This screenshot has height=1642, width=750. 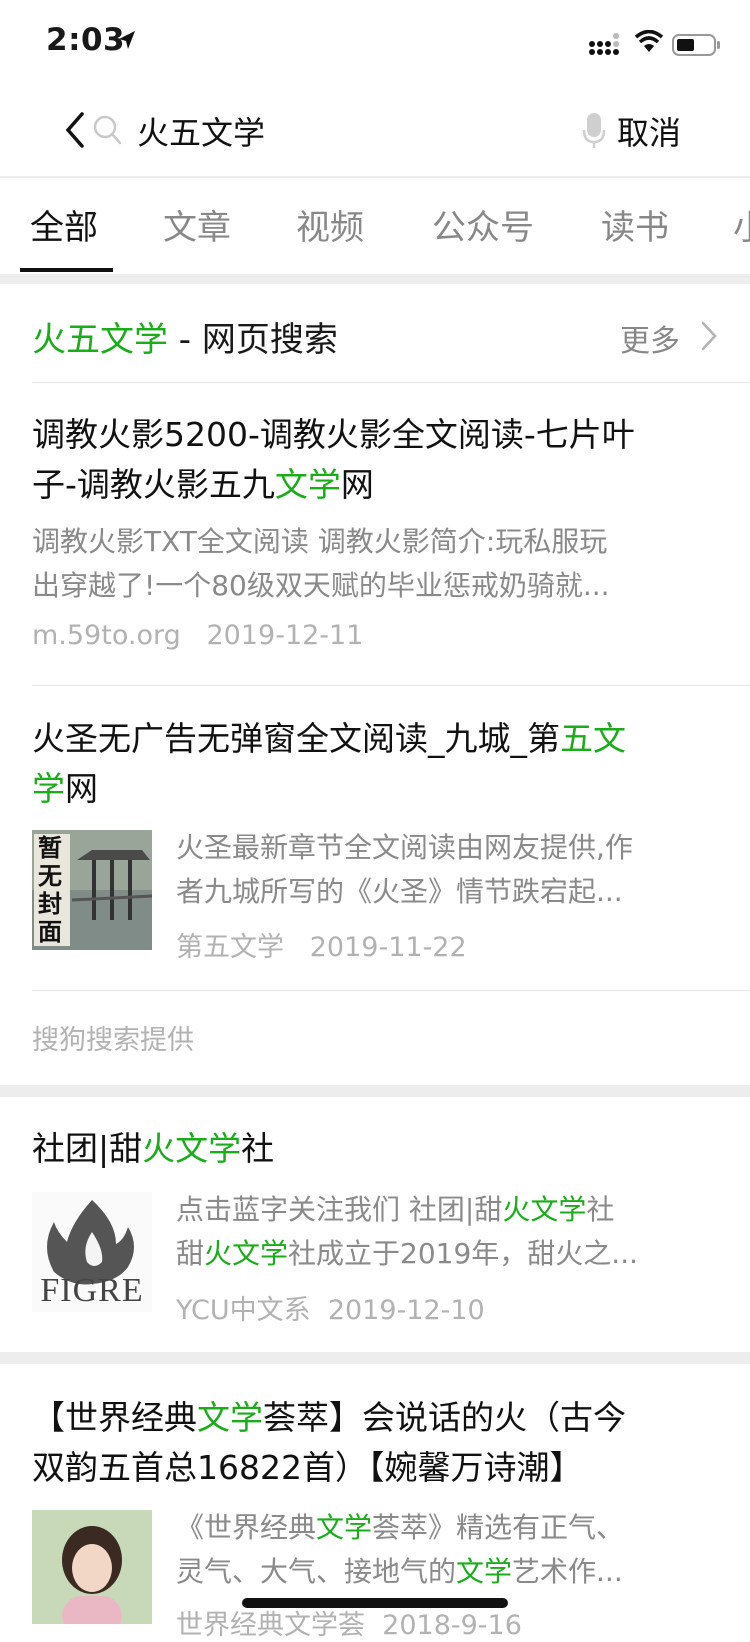 I want to click on article-title: 社团|甜火文学社, so click(x=377, y=1149).